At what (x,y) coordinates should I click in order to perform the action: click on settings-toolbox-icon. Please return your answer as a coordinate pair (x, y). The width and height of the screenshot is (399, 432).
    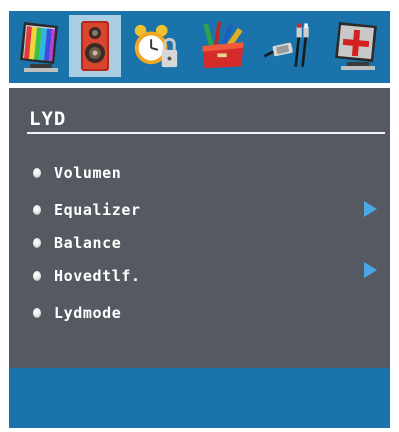
    Looking at the image, I should click on (223, 46).